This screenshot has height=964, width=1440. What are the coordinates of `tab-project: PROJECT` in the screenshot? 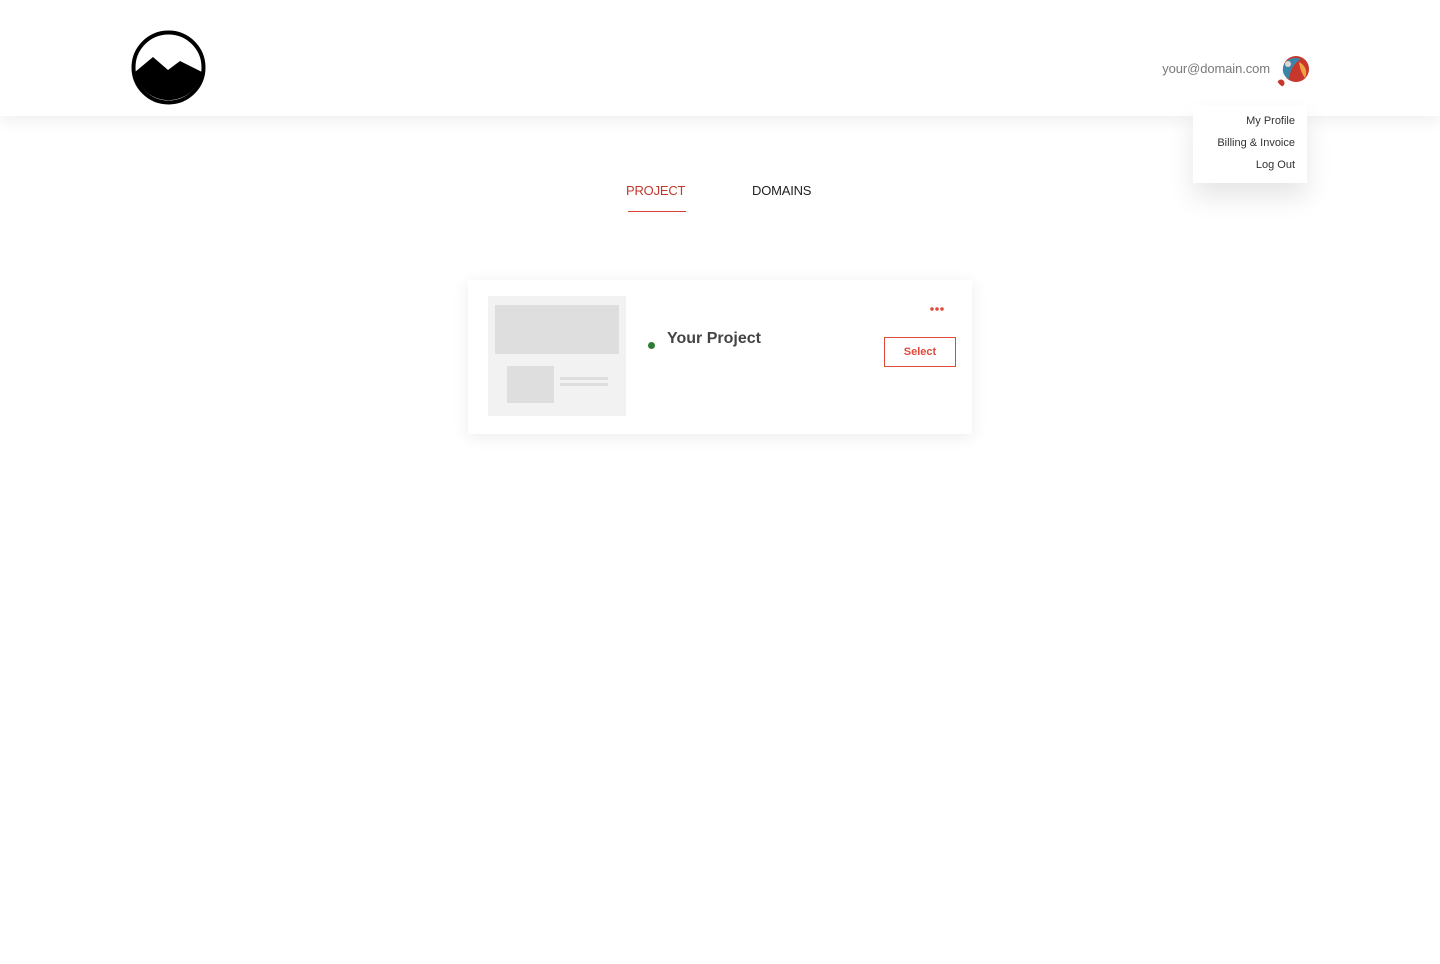 It's located at (655, 190).